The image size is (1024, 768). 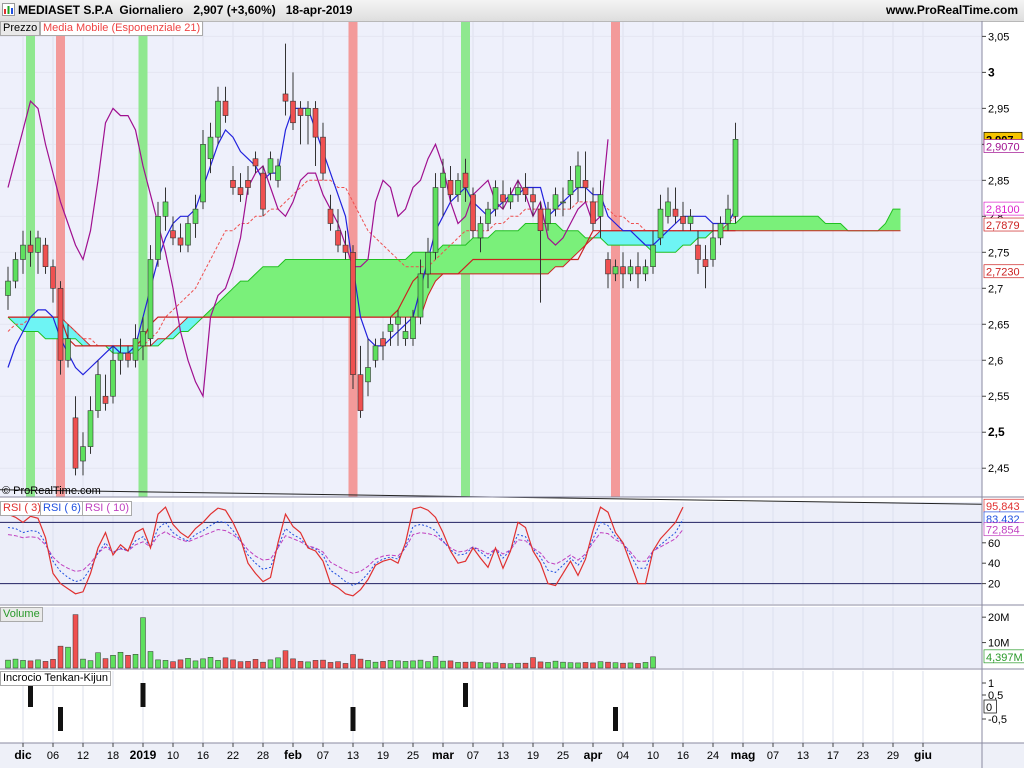 I want to click on volume-axis-tick-label: 10M, so click(x=998, y=644).